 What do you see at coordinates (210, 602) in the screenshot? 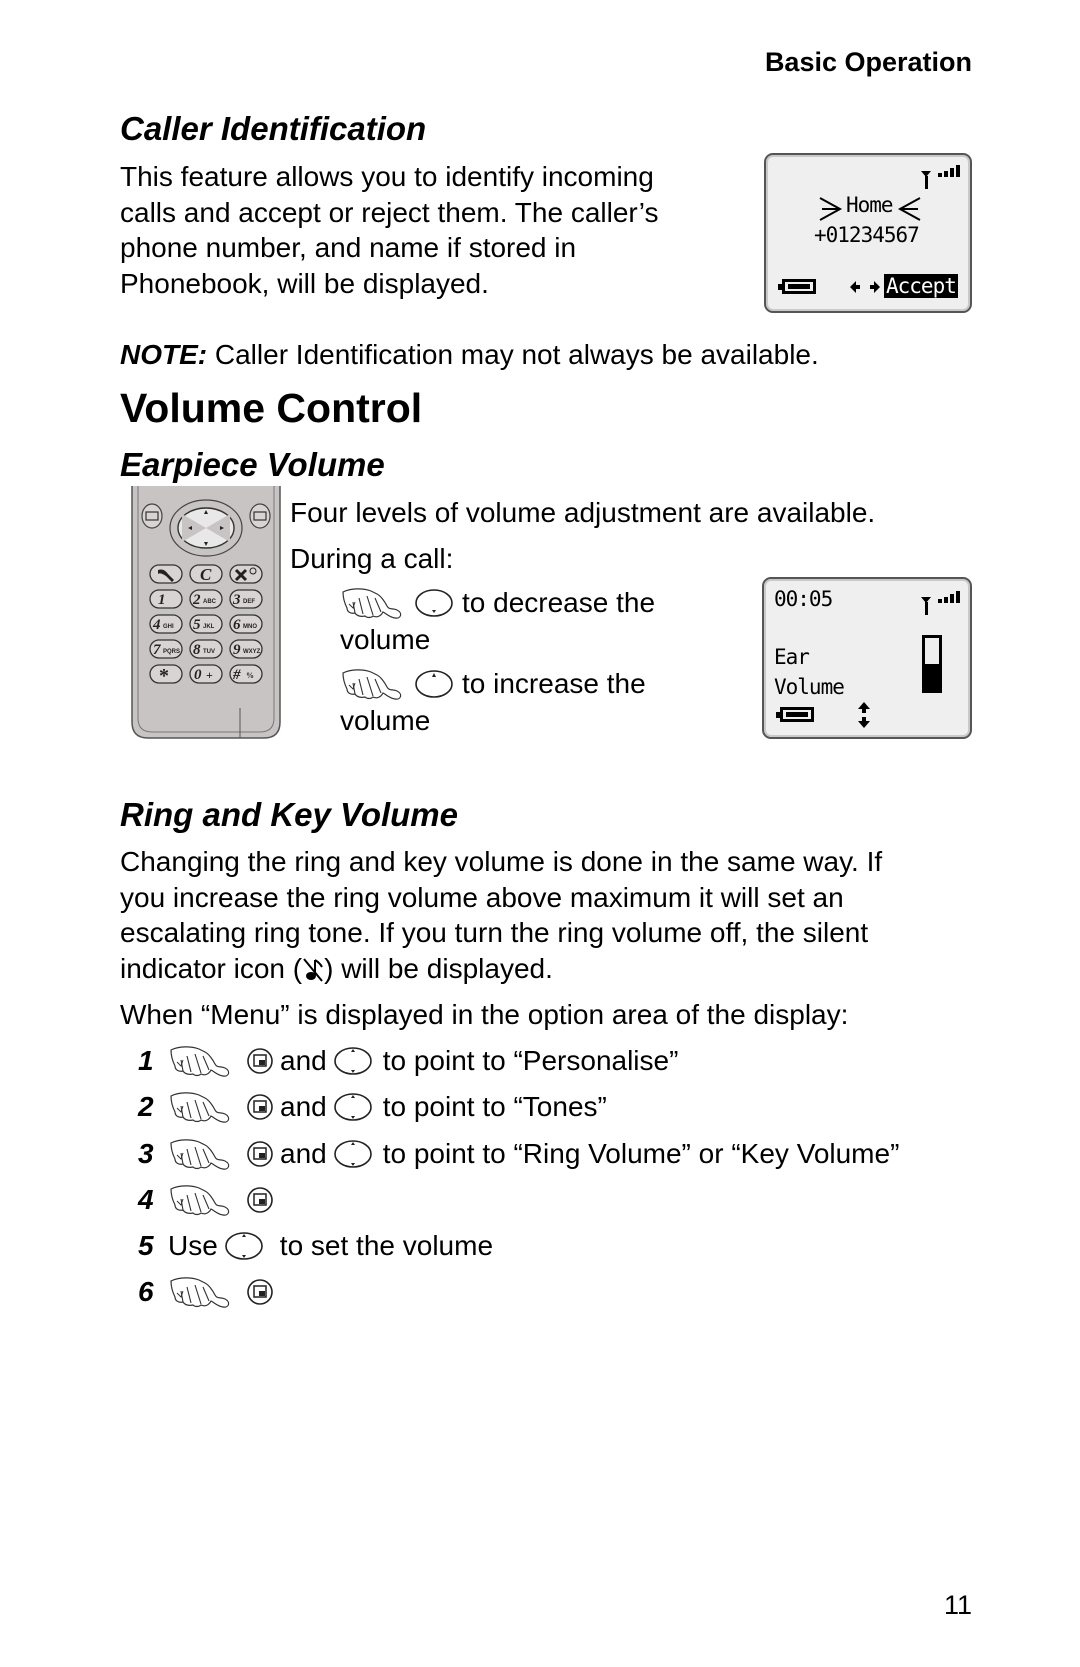
I see `svg-text: ABC` at bounding box center [210, 602].